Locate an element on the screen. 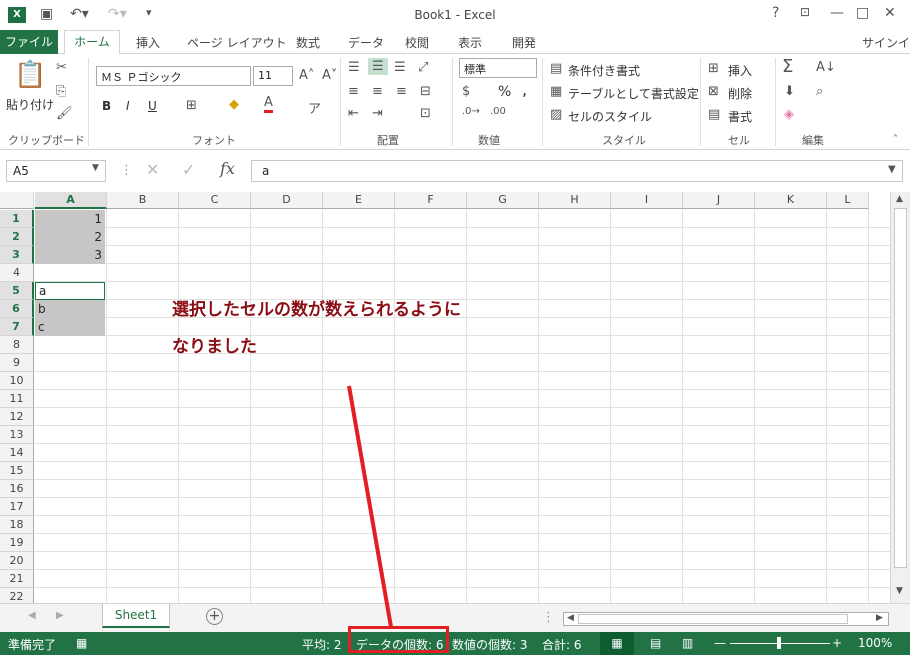  page-break-view-icon: ▥ is located at coordinates (687, 643).